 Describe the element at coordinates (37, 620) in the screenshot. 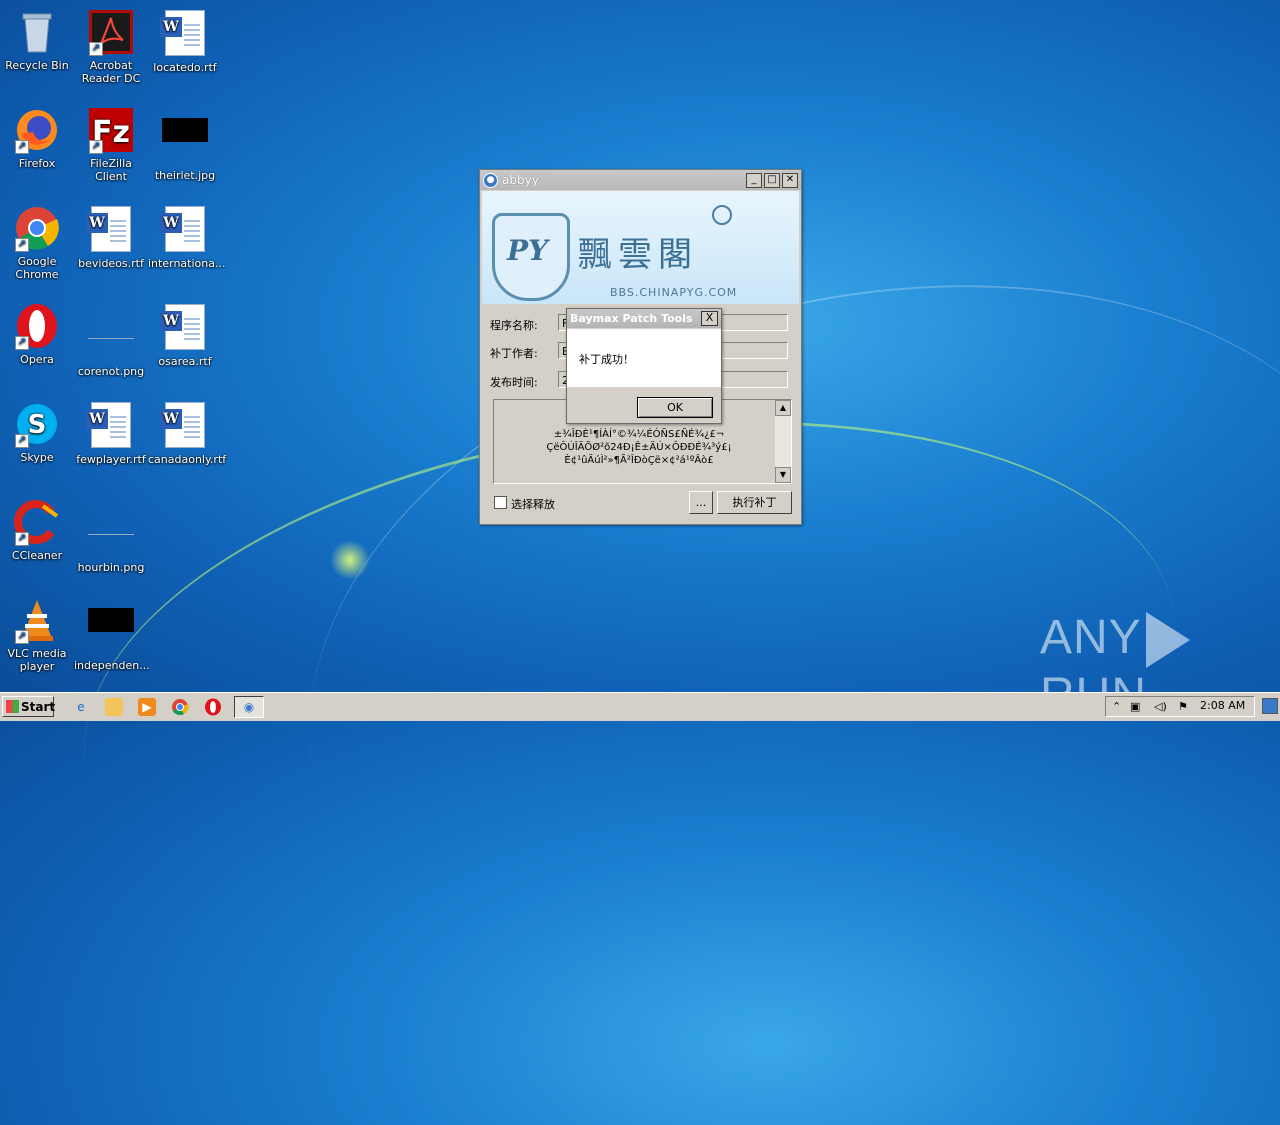

I see `vlc-cone-icon: ↗` at that location.